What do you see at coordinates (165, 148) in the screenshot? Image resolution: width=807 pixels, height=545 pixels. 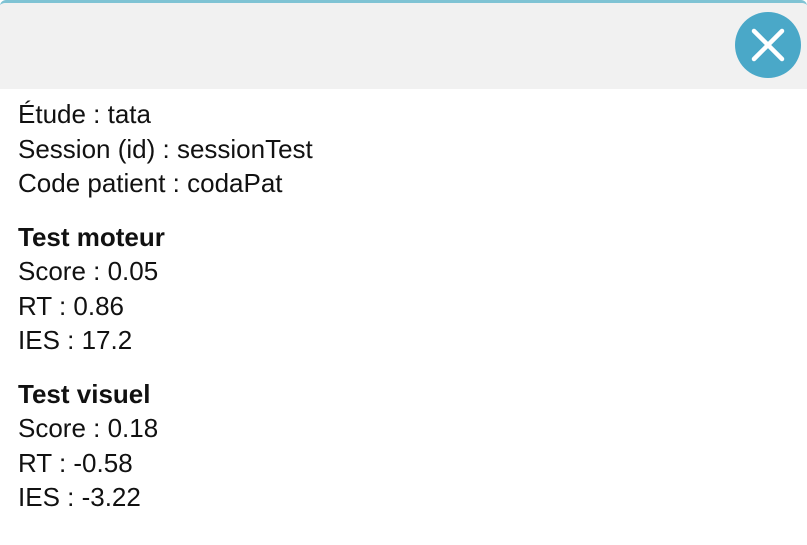 I see `session-label: Session (id) : sessionTest` at bounding box center [165, 148].